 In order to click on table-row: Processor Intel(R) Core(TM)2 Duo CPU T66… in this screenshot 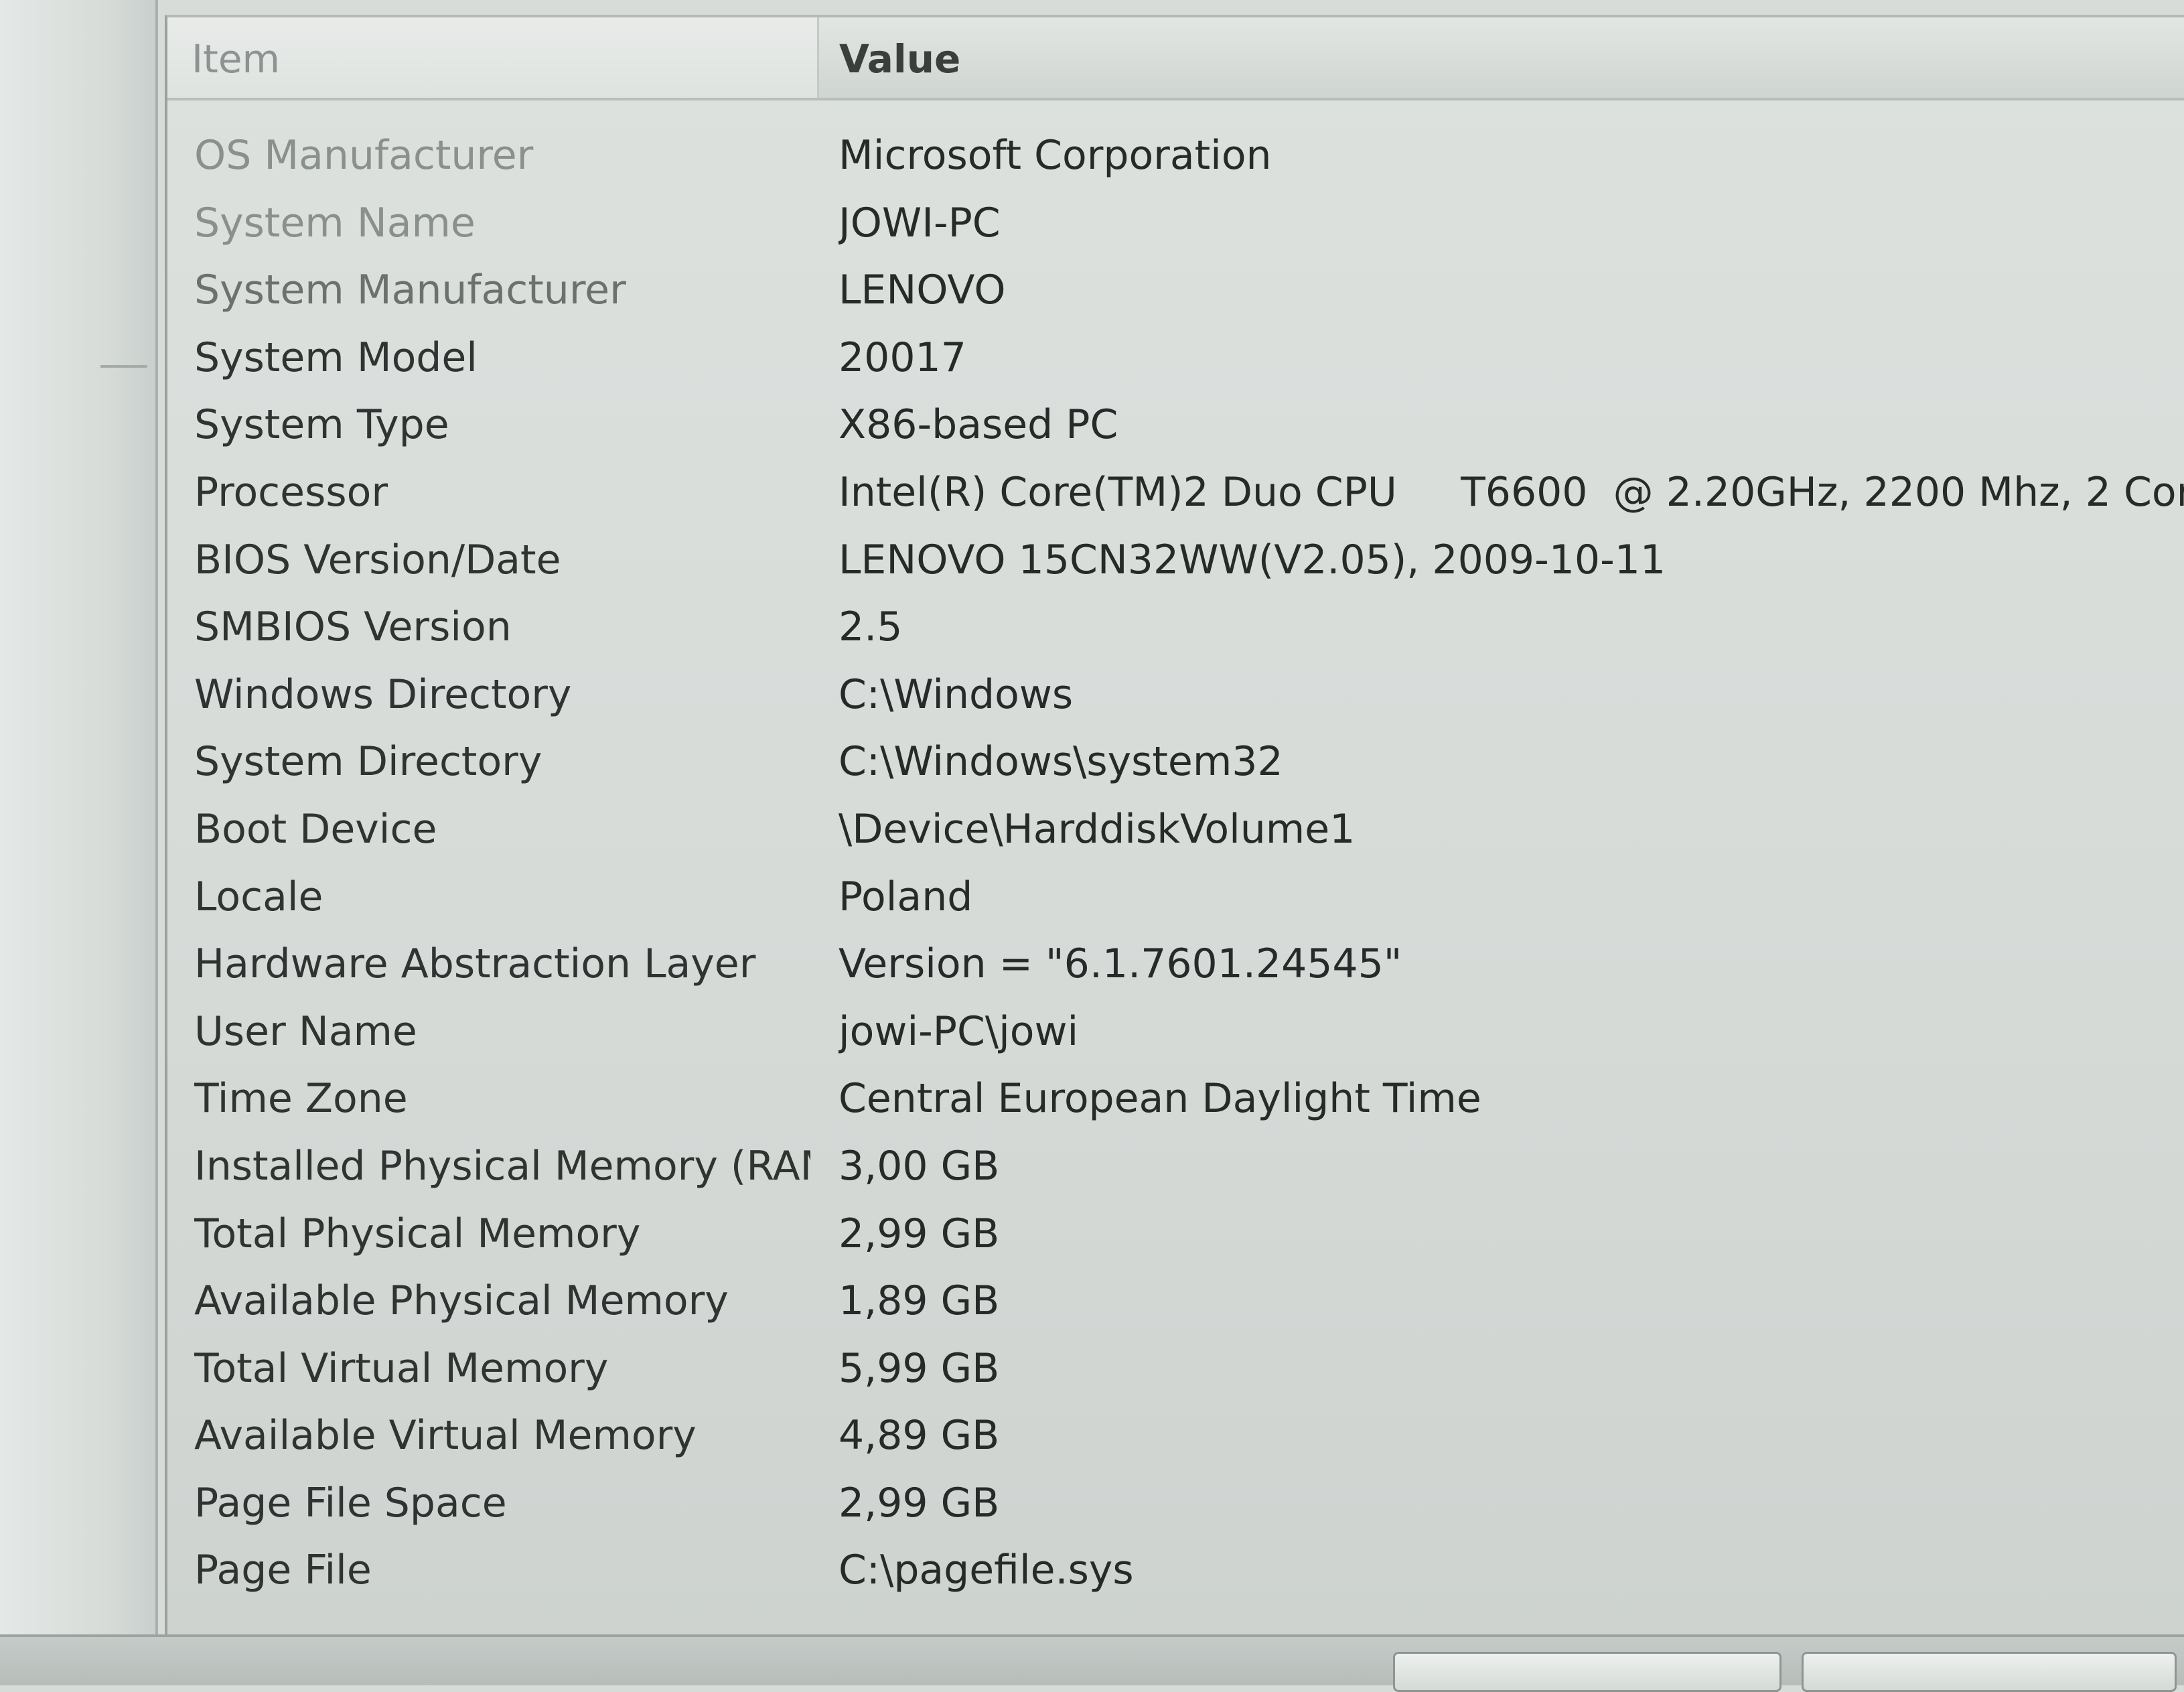, I will do `click(1175, 493)`.